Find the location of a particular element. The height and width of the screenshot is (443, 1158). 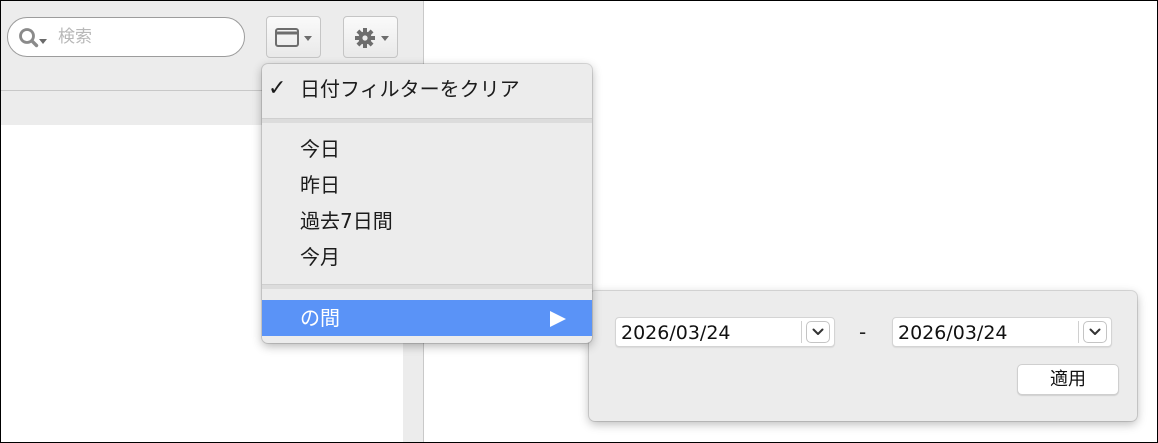

end-date-field: 2026/03/24 is located at coordinates (1002, 332).